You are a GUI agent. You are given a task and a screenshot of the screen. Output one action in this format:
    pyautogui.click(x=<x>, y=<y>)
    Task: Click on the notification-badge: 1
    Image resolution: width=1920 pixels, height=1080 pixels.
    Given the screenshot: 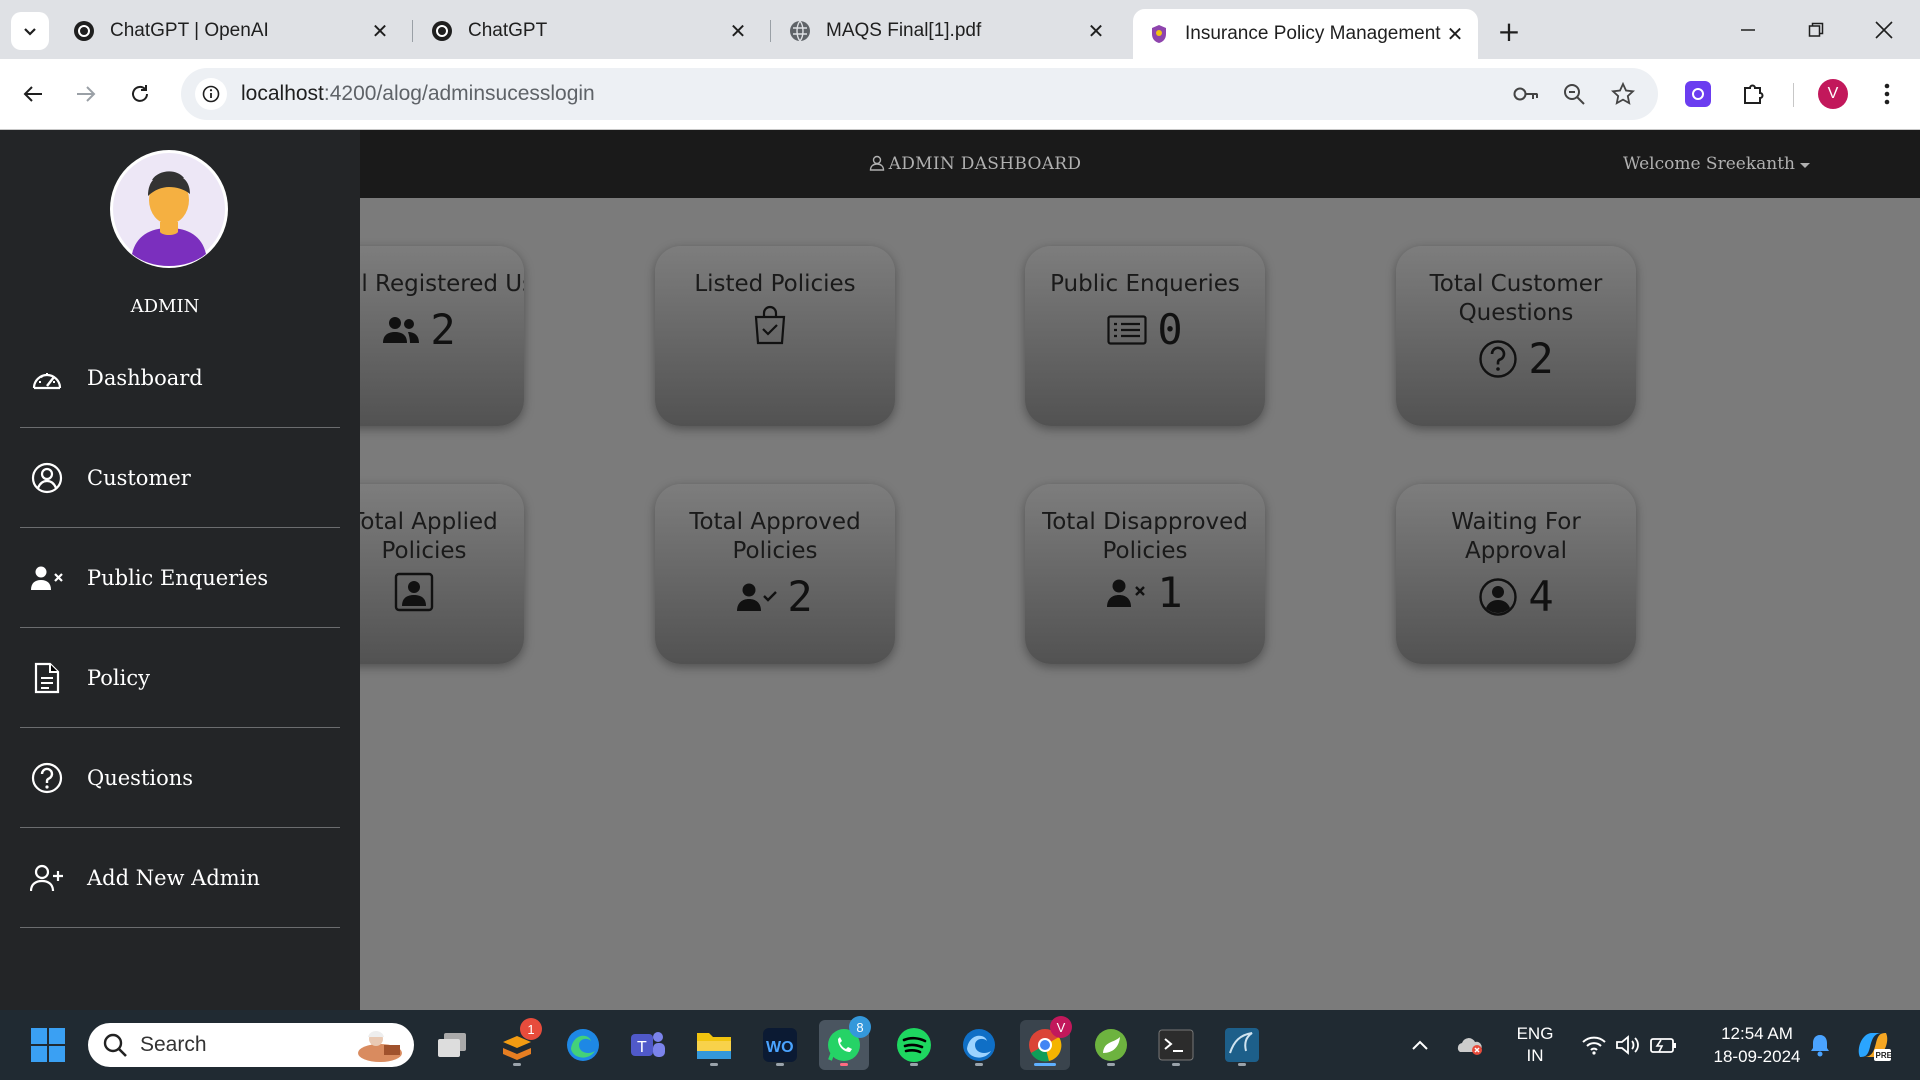 What is the action you would take?
    pyautogui.click(x=531, y=1029)
    